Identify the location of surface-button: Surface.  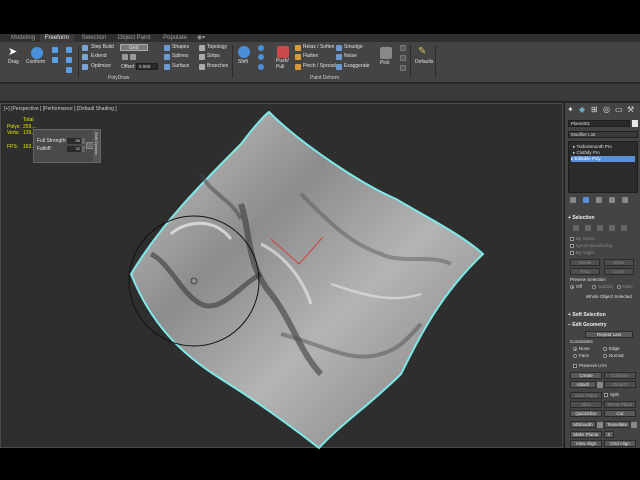
(180, 66).